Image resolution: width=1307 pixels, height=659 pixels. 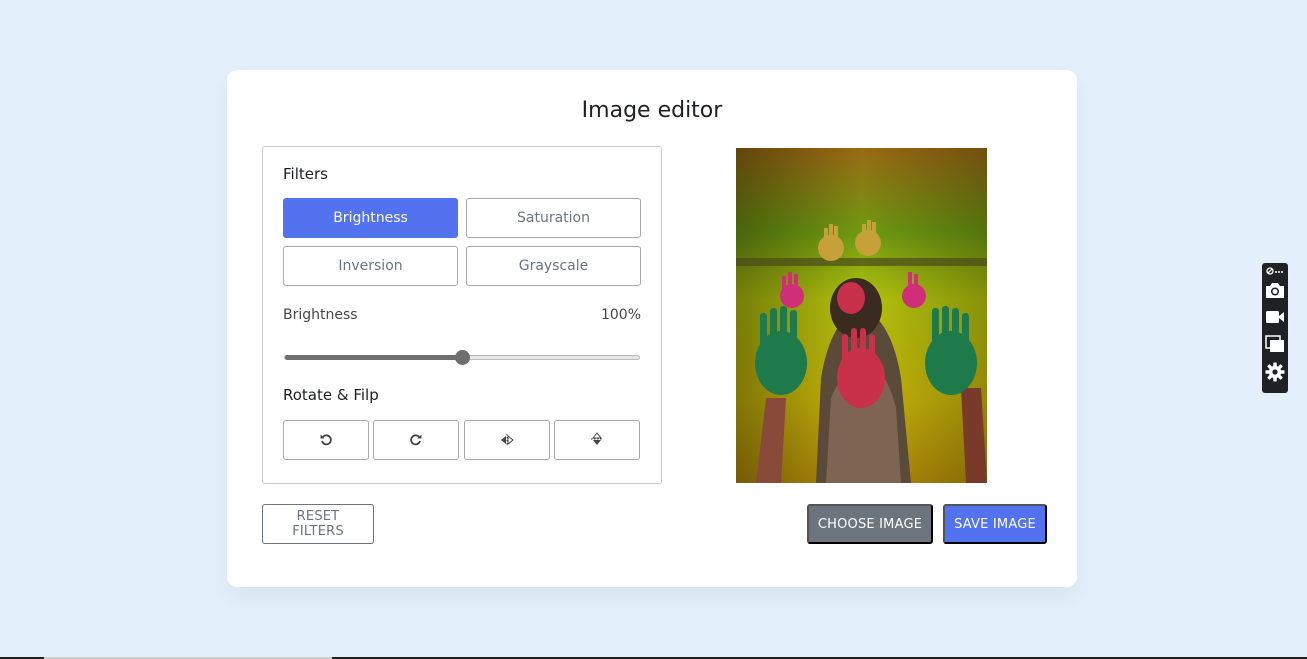 What do you see at coordinates (652, 110) in the screenshot?
I see `page-title: Image editor` at bounding box center [652, 110].